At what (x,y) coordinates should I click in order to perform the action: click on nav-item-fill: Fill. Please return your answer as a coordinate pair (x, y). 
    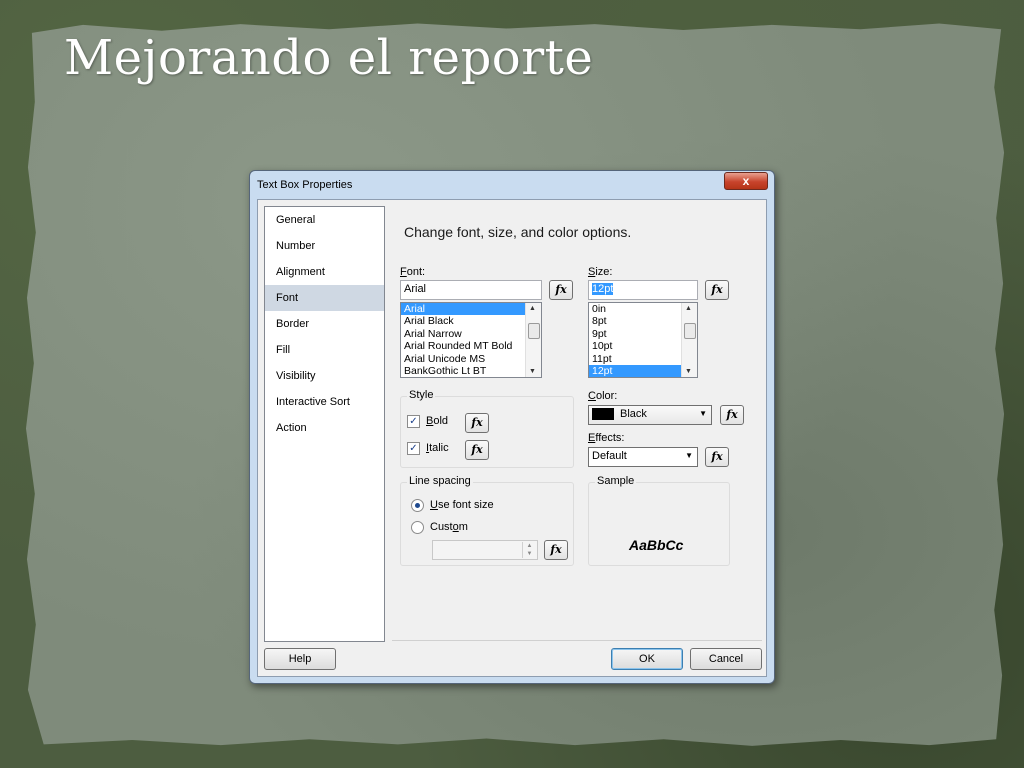
    Looking at the image, I should click on (324, 350).